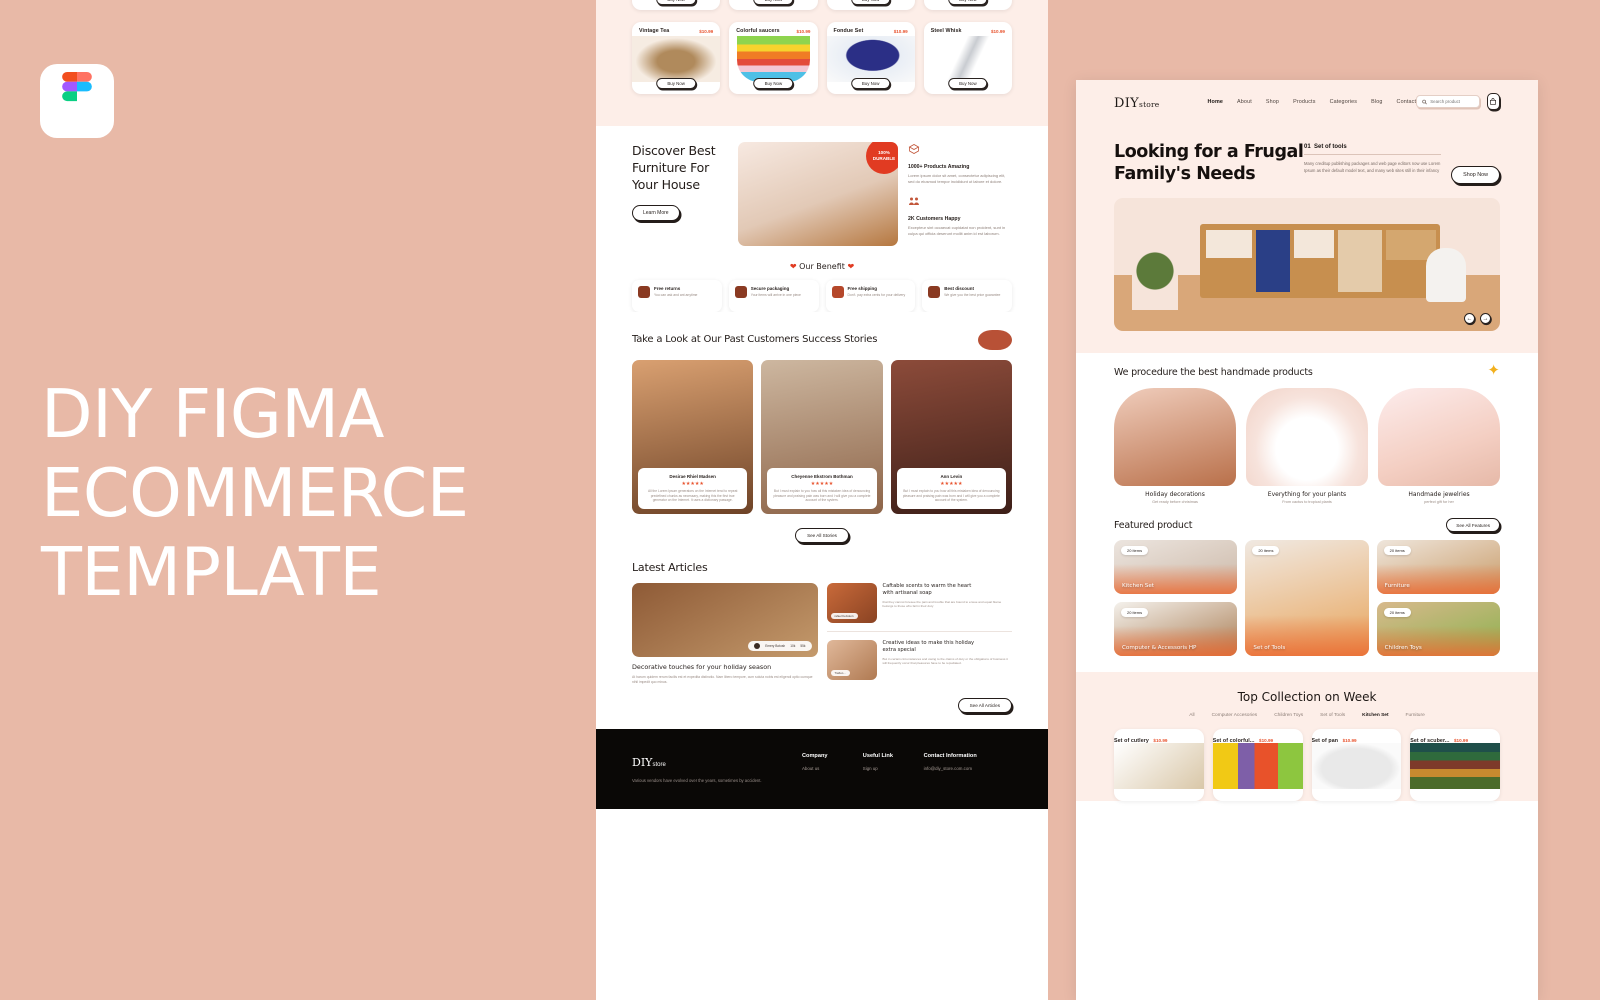  Describe the element at coordinates (927, 586) in the screenshot. I see `article-title-line1: Caftable scents to warm the heart` at that location.